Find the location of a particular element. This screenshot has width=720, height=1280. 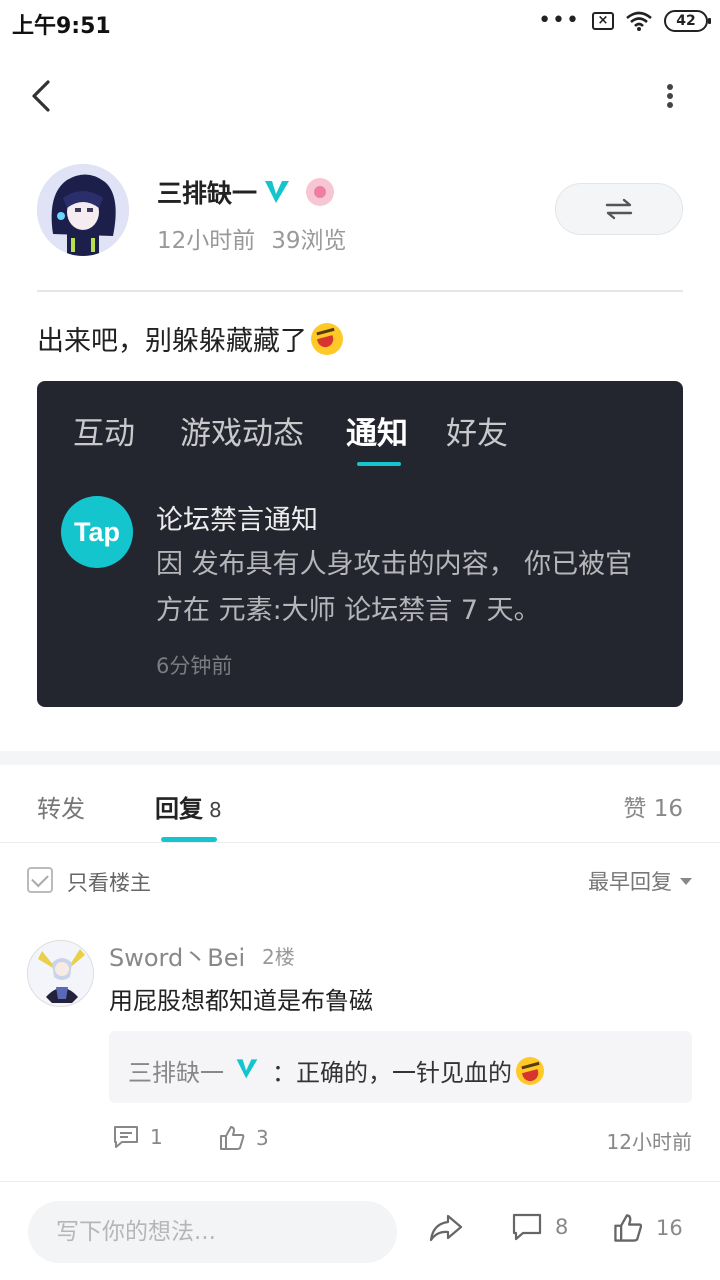

switch-button is located at coordinates (619, 209).